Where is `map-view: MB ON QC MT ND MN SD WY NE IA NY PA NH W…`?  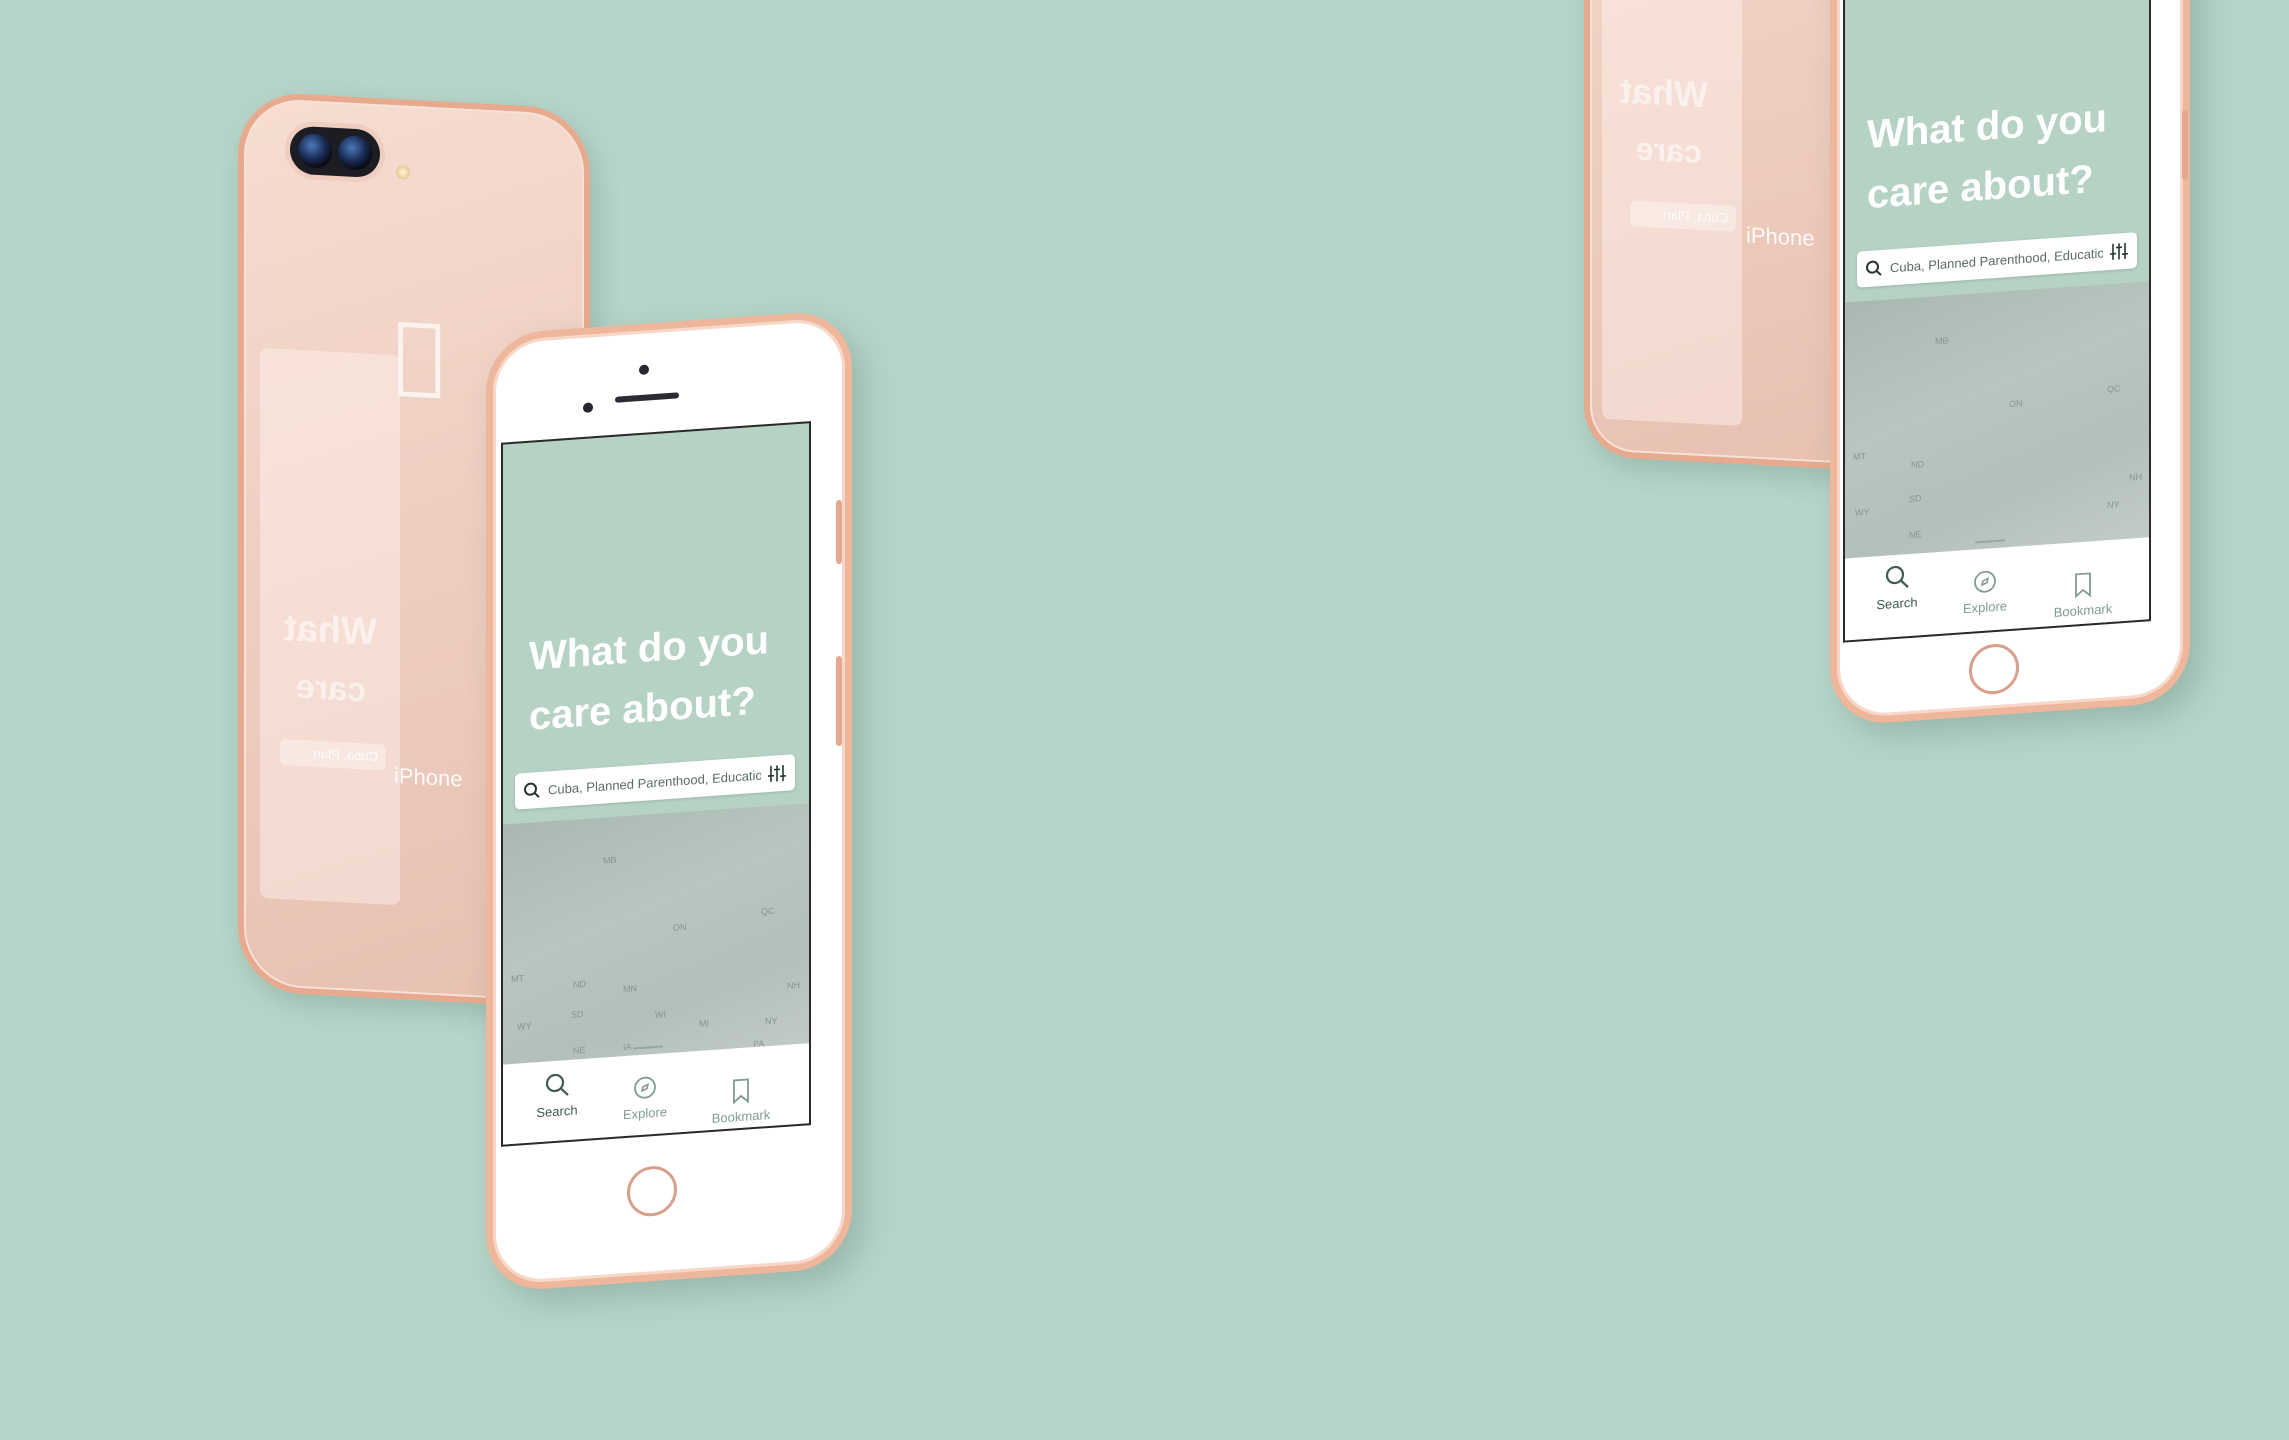
map-view: MB ON QC MT ND MN SD WY NE IA NY PA NH W… is located at coordinates (656, 939).